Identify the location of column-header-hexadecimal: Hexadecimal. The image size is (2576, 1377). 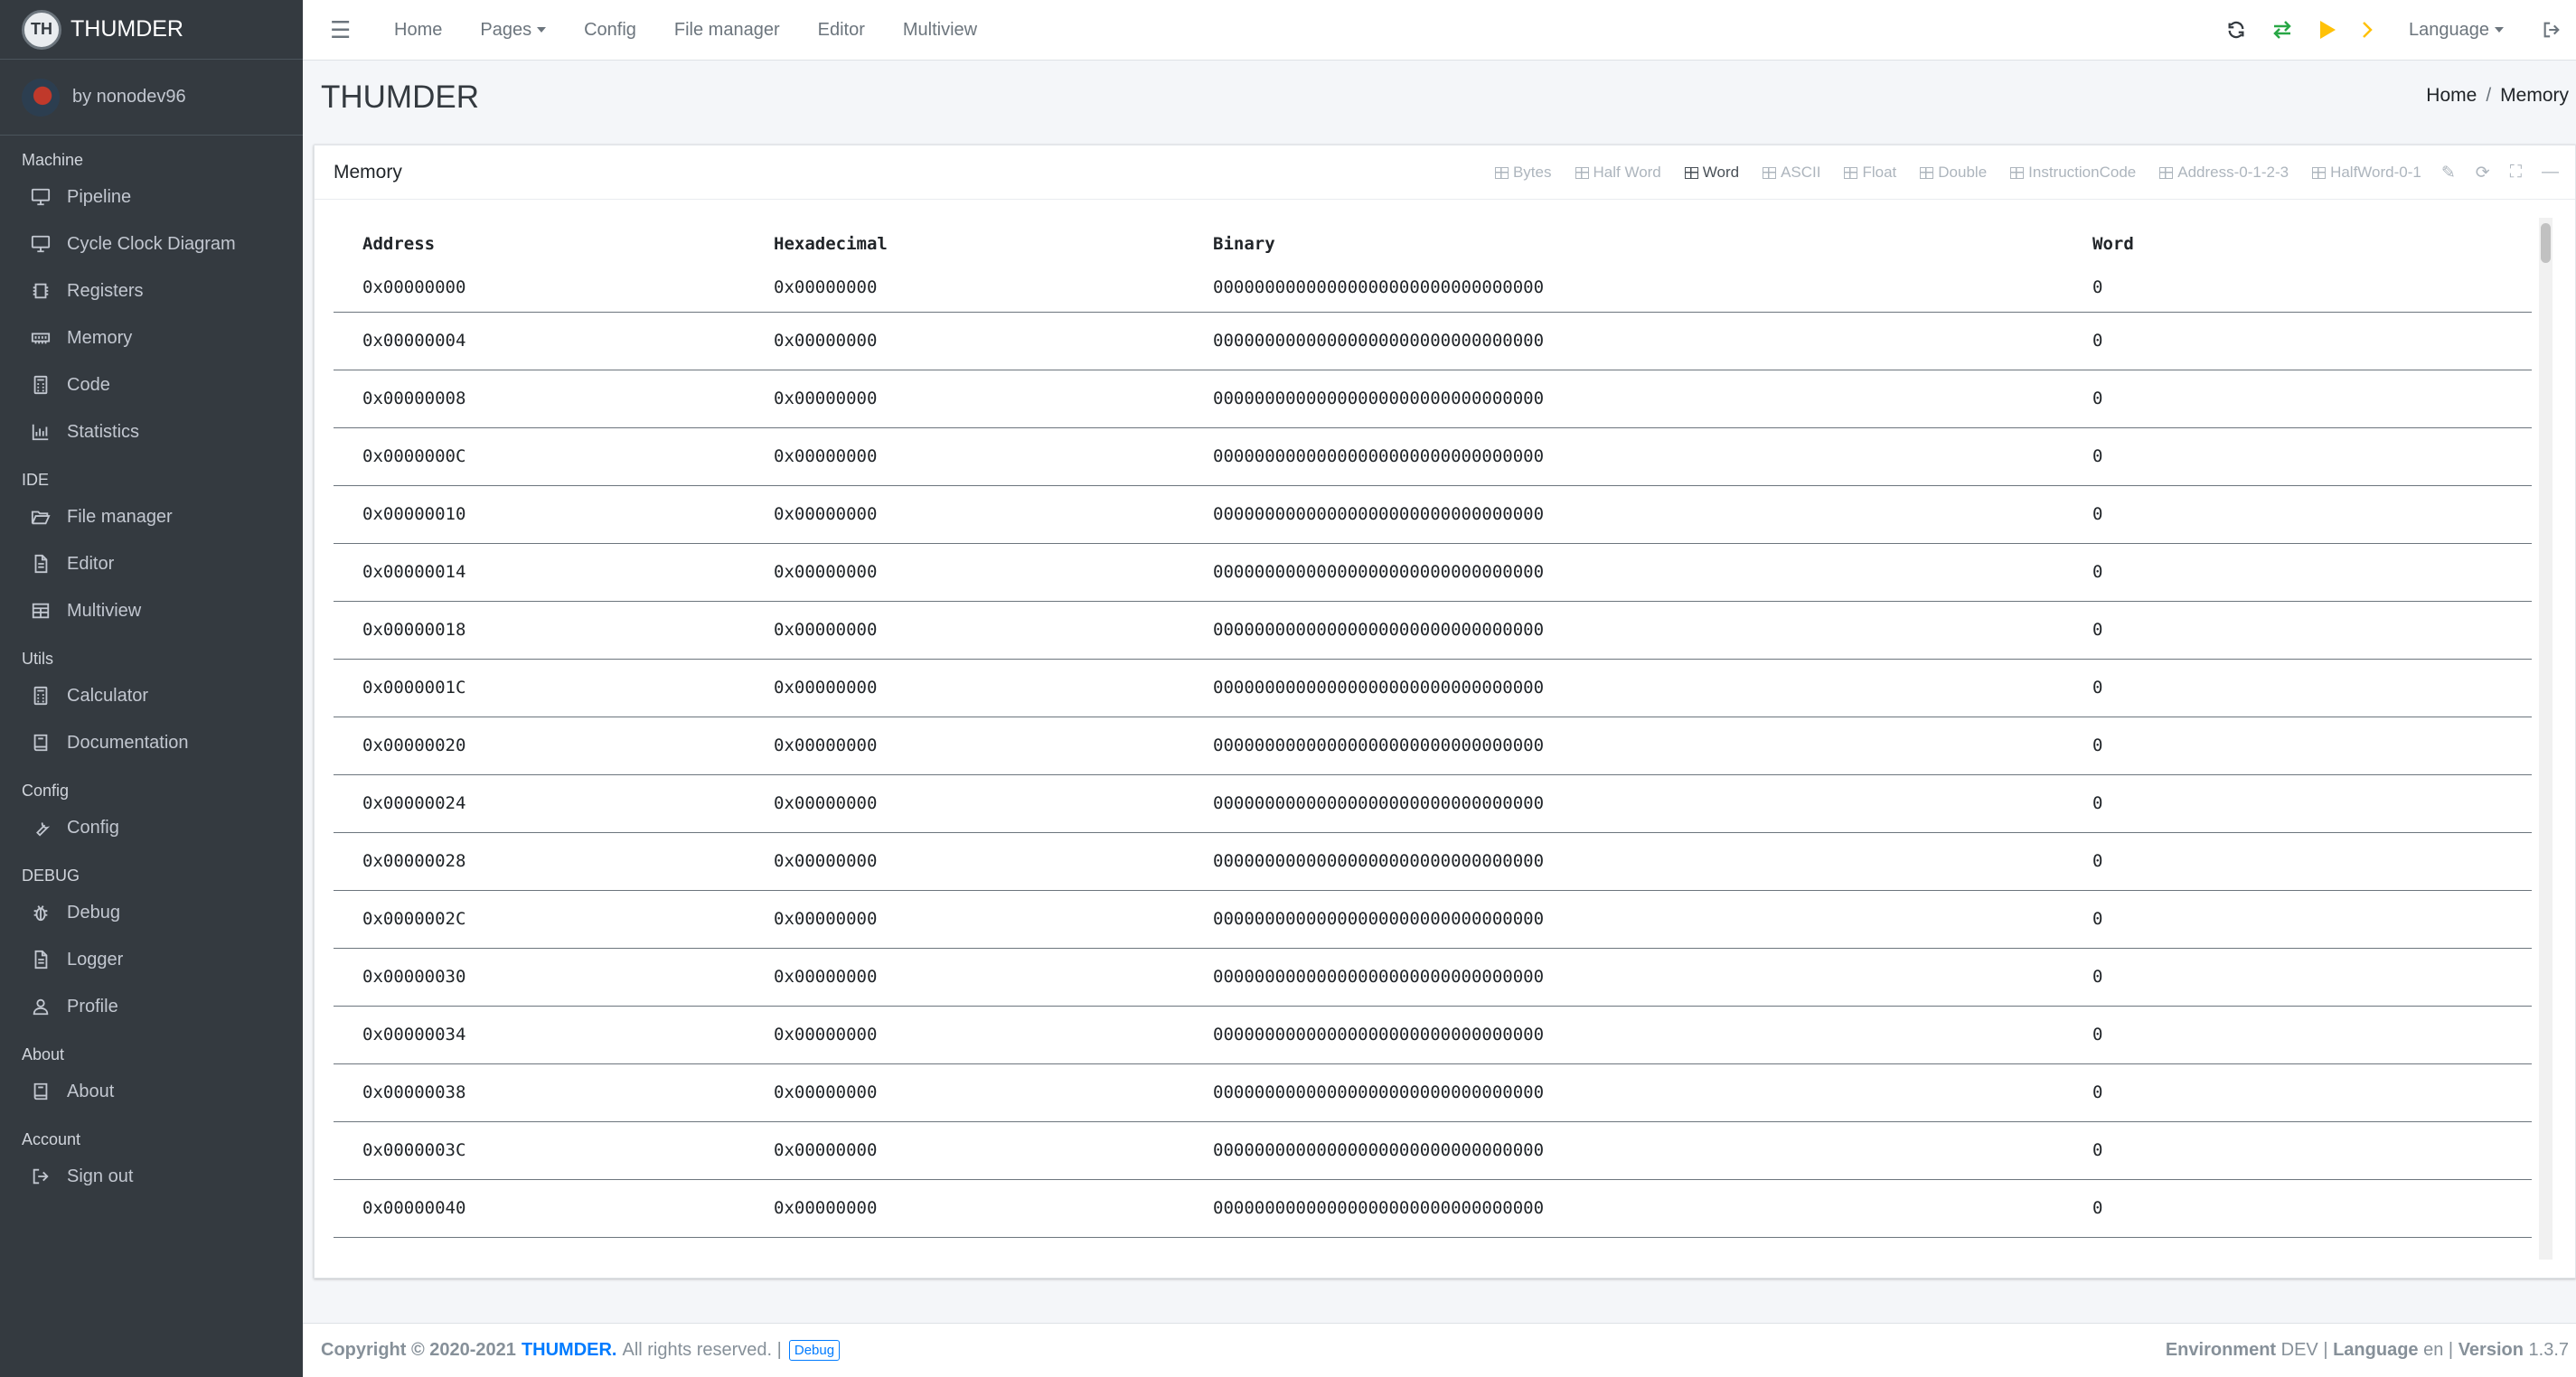
(965, 235).